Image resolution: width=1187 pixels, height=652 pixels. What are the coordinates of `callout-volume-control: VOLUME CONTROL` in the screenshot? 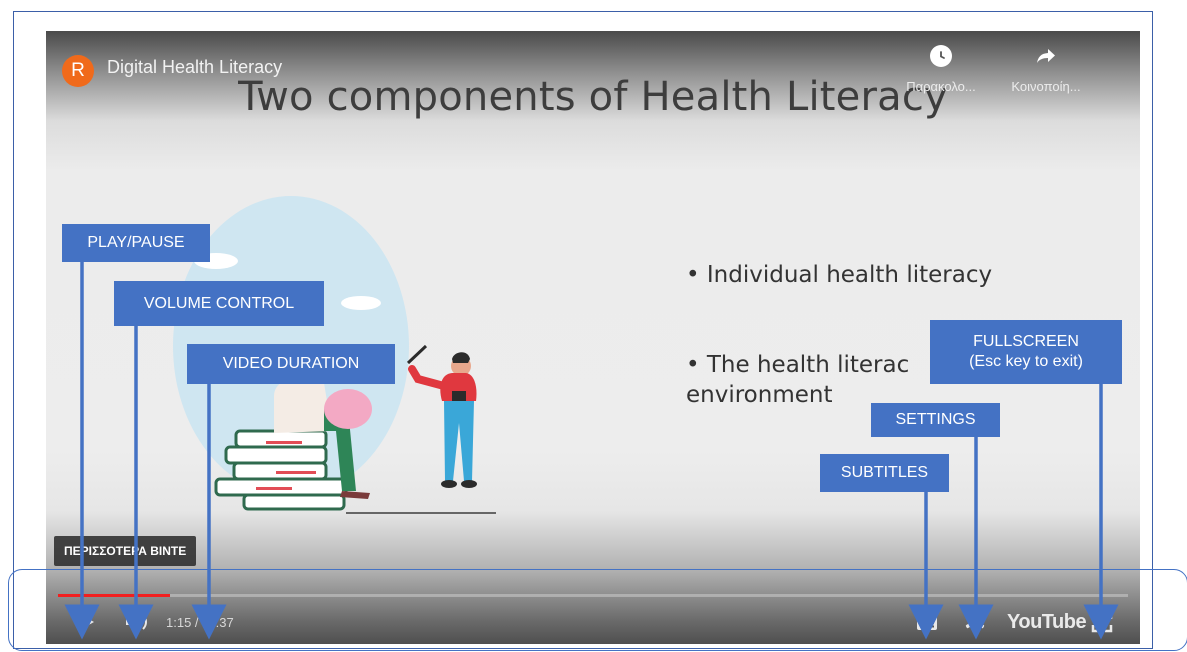 It's located at (219, 303).